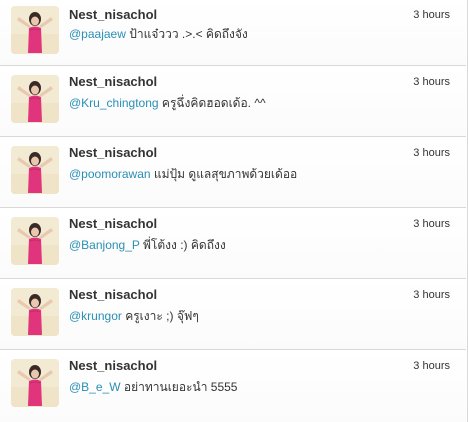 Image resolution: width=468 pixels, height=422 pixels. Describe the element at coordinates (95, 387) in the screenshot. I see `mention-link: @B_e_W` at that location.